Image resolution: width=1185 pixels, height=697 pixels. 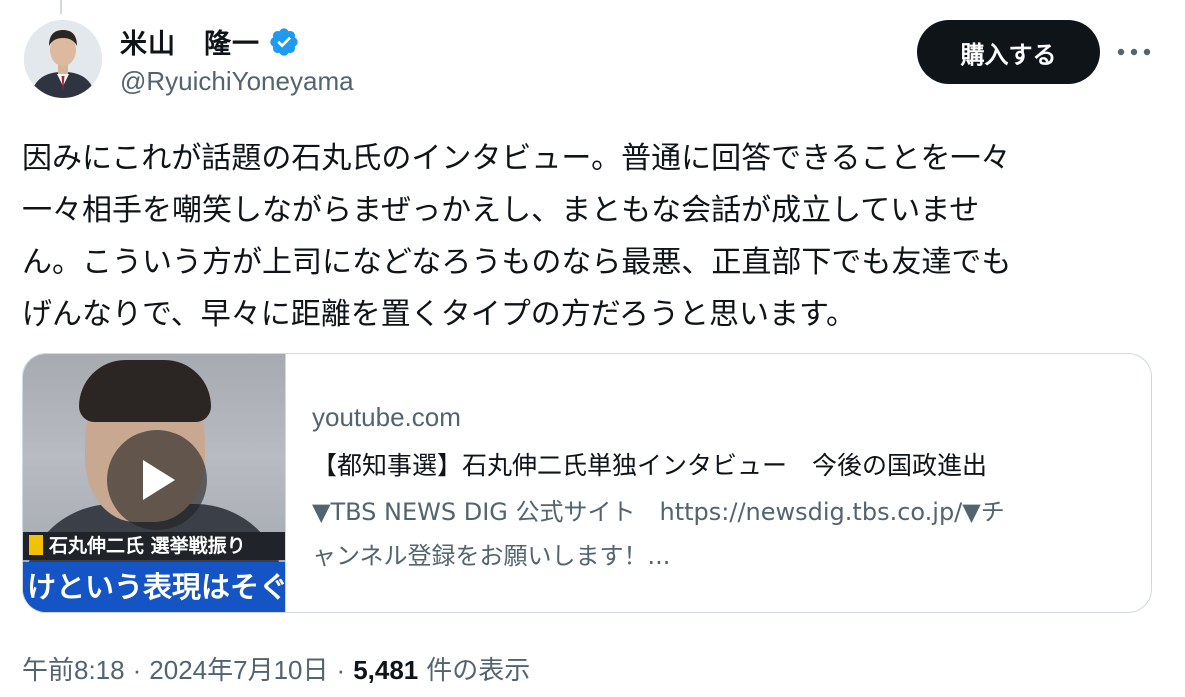 I want to click on thumbnail-caption-bottom: けという表現はそぐわ, so click(x=154, y=587).